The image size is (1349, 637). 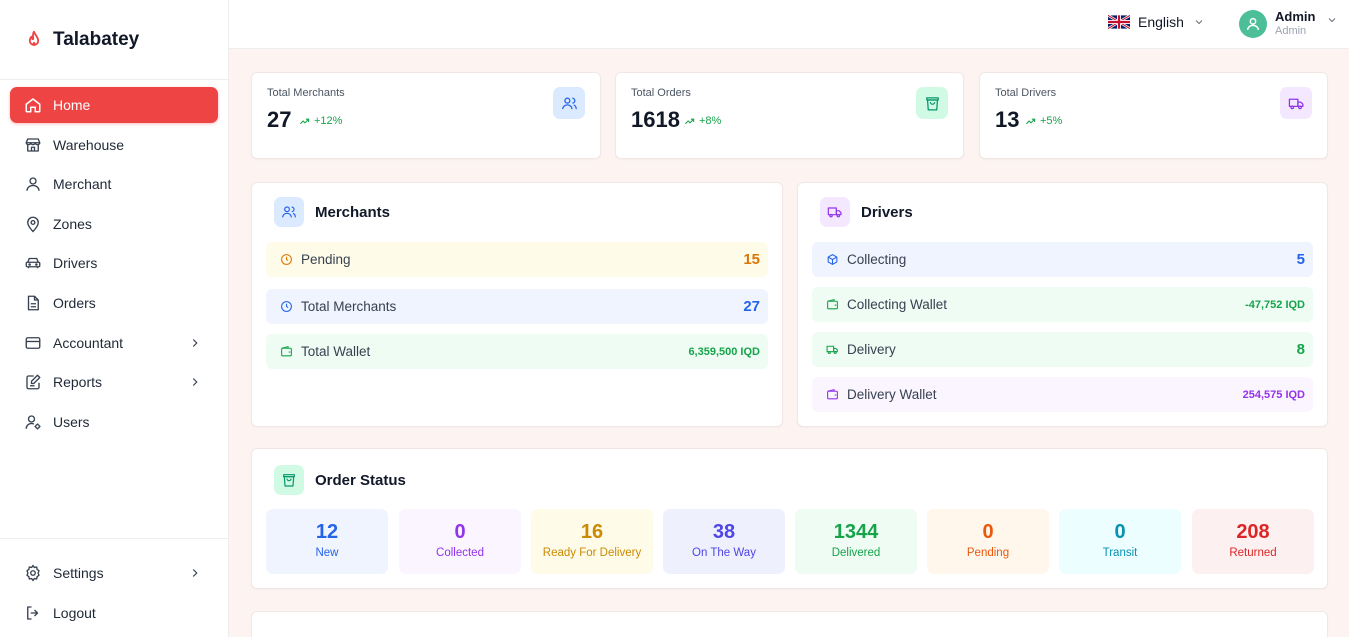 What do you see at coordinates (33, 612) in the screenshot?
I see `logout-icon` at bounding box center [33, 612].